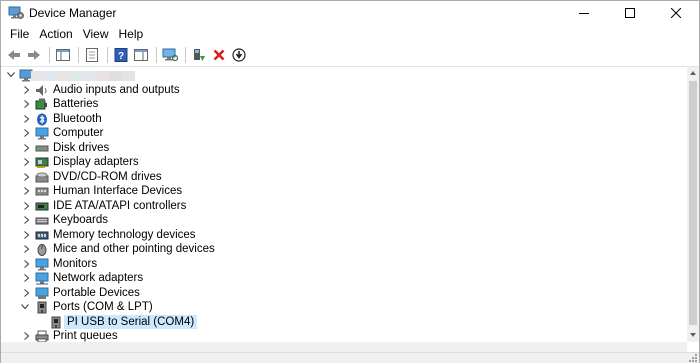 This screenshot has height=363, width=700. Describe the element at coordinates (693, 358) in the screenshot. I see `resize-grip-icon` at that location.